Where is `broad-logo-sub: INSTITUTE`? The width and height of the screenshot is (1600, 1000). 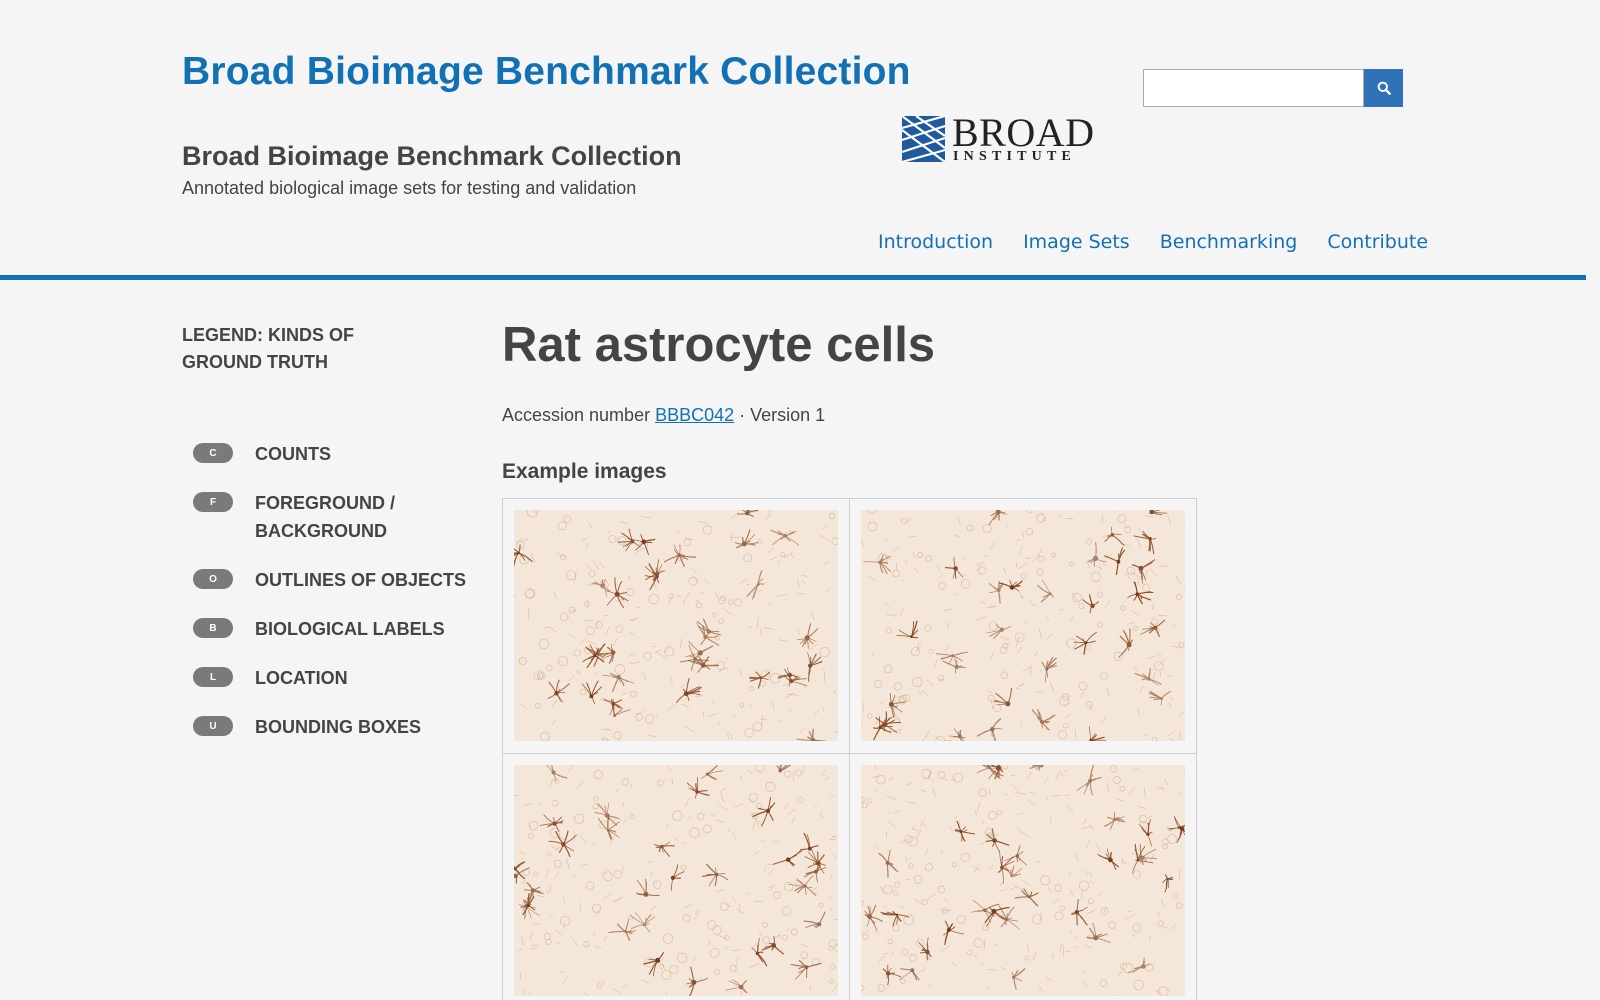
broad-logo-sub: INSTITUTE is located at coordinates (1015, 156).